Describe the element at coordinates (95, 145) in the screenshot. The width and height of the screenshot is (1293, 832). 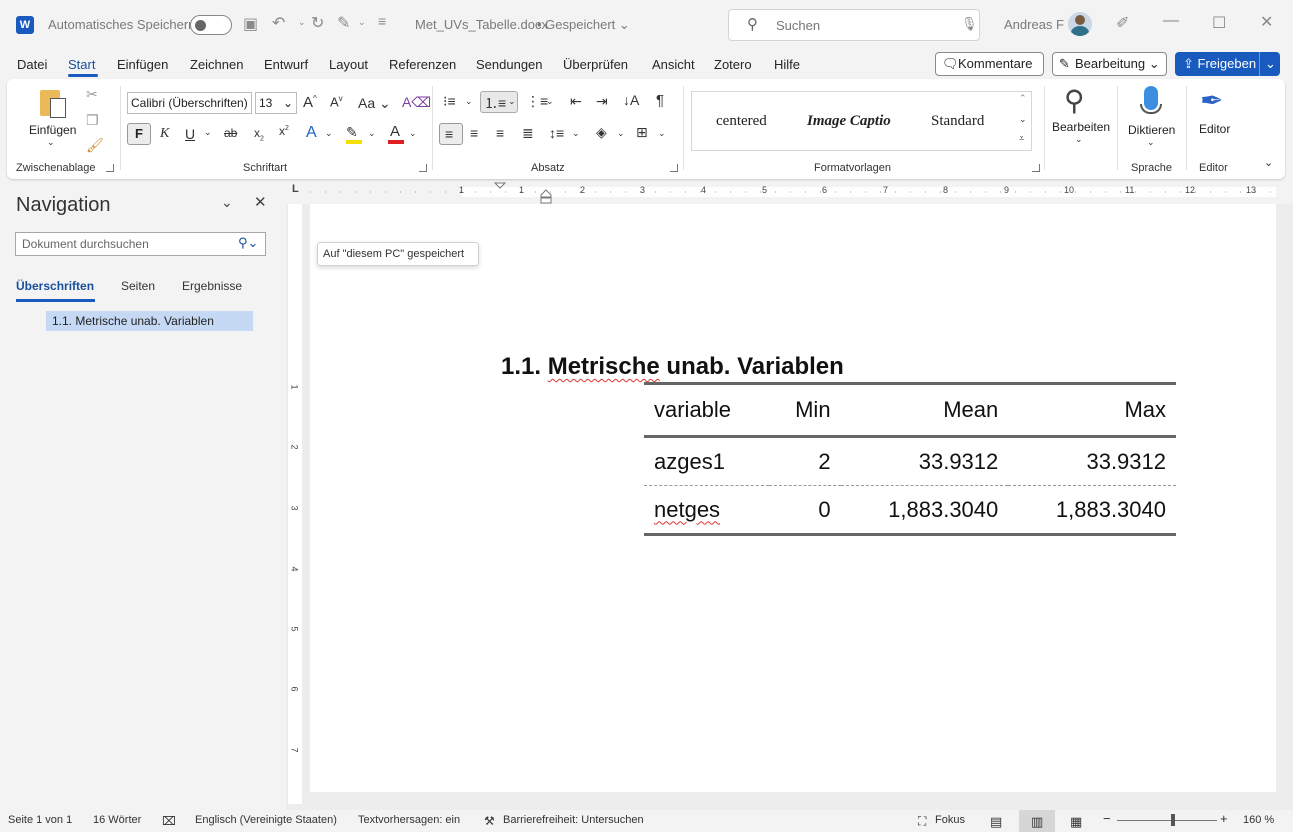
I see `format-painter-brush-icon: 🖌` at that location.